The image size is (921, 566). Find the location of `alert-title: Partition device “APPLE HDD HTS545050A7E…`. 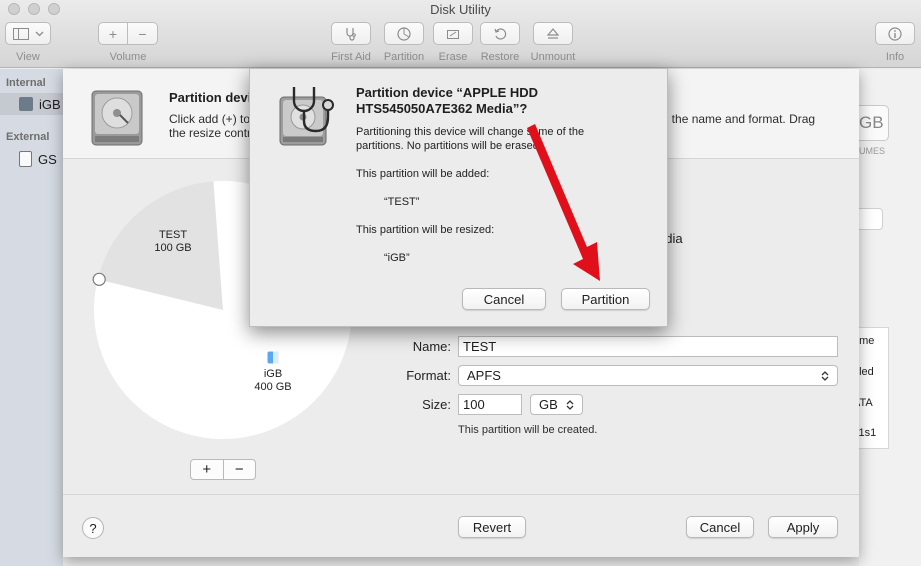

alert-title: Partition device “APPLE HDD HTS545050A7E… is located at coordinates (447, 100).